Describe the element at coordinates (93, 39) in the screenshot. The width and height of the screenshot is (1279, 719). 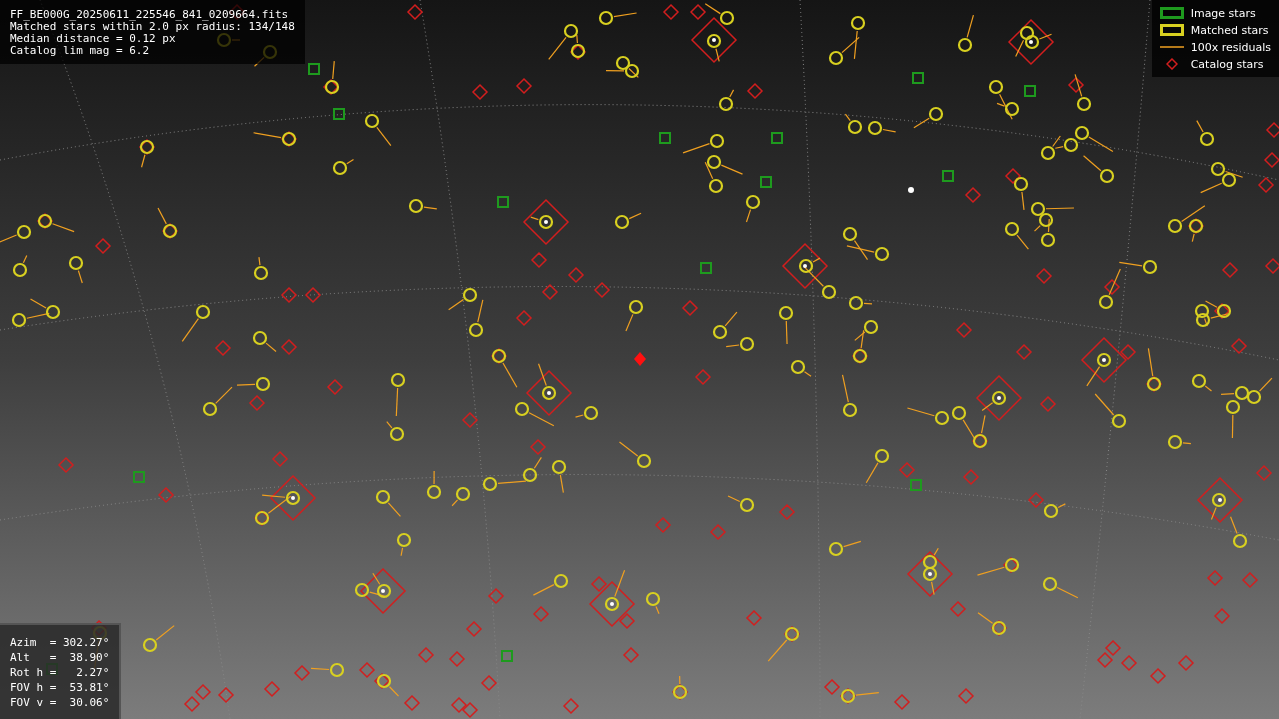
I see `info-text: Median distance = 0.12 px` at that location.